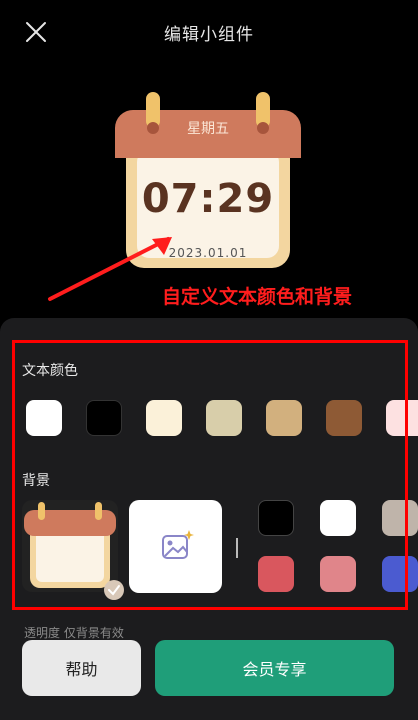  I want to click on vip-button-label: 会员专享, so click(274, 669).